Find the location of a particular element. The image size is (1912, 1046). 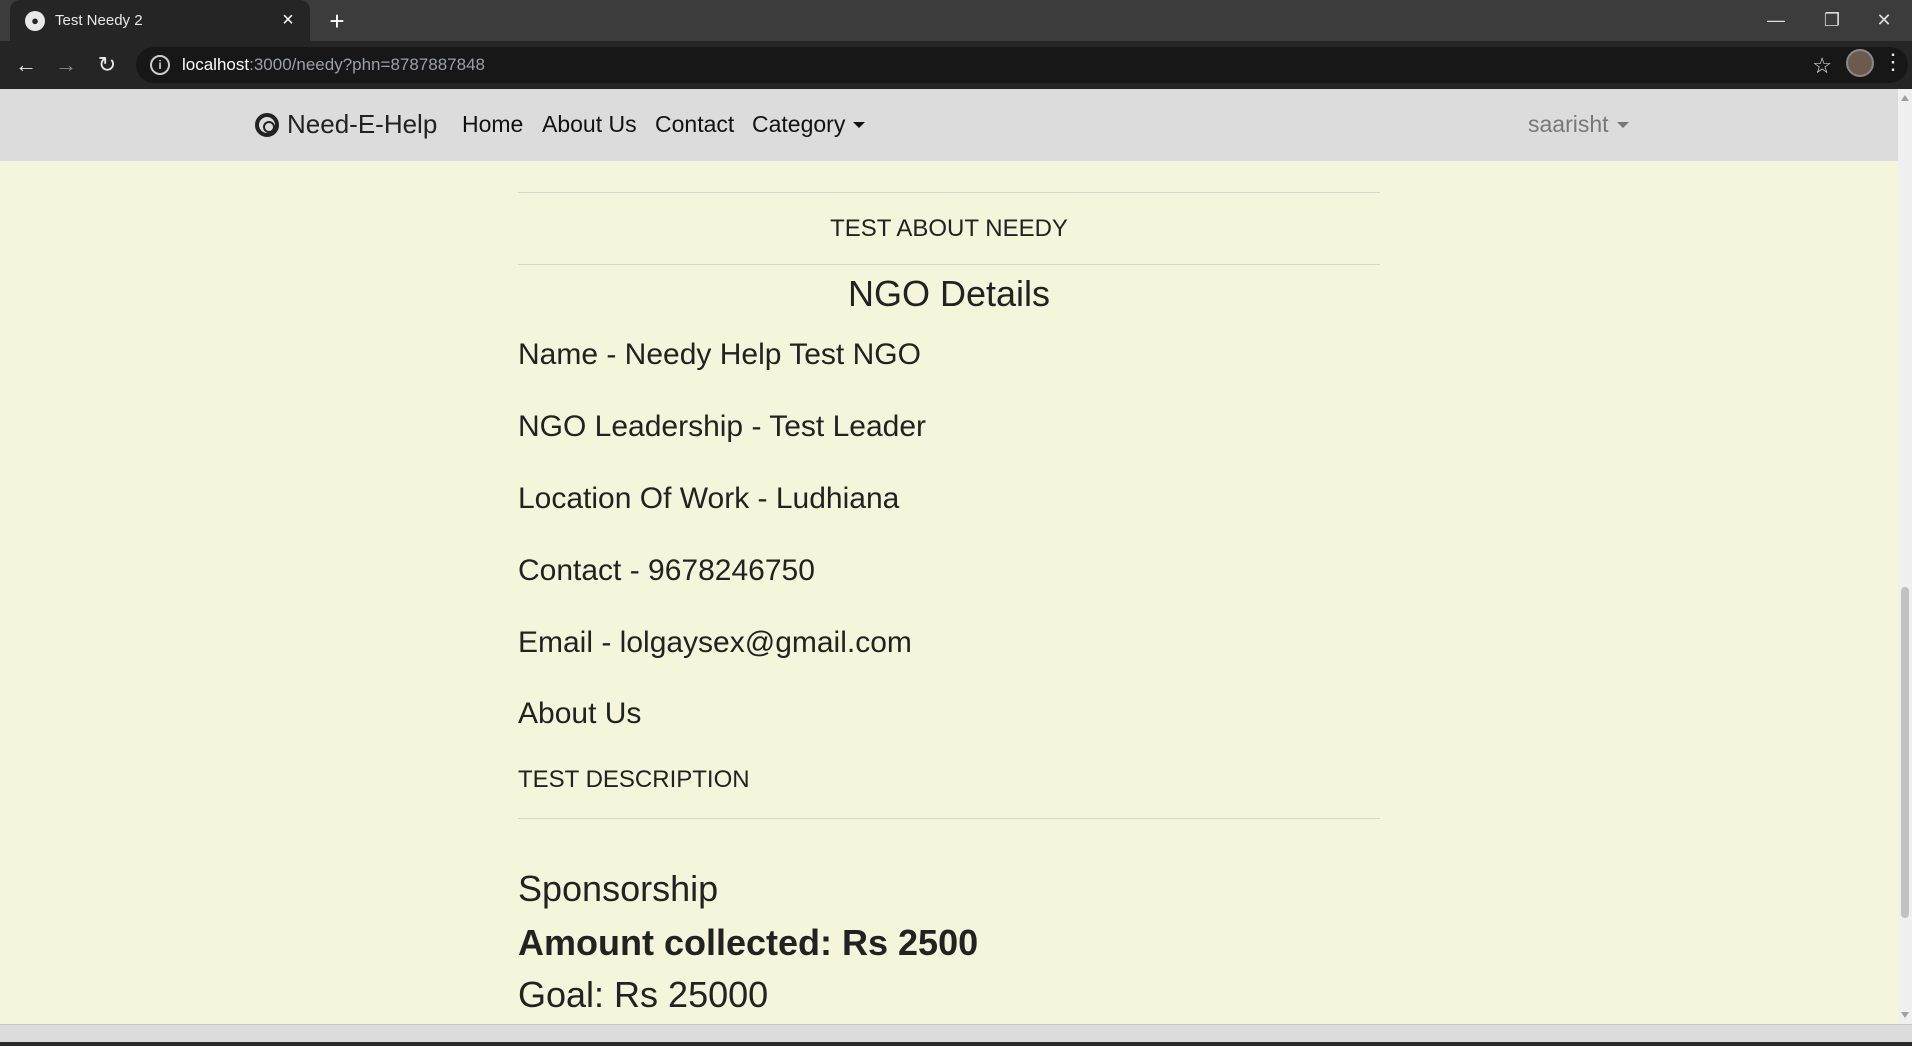

browser-tab: ● Test Needy 2 × is located at coordinates (160, 20).